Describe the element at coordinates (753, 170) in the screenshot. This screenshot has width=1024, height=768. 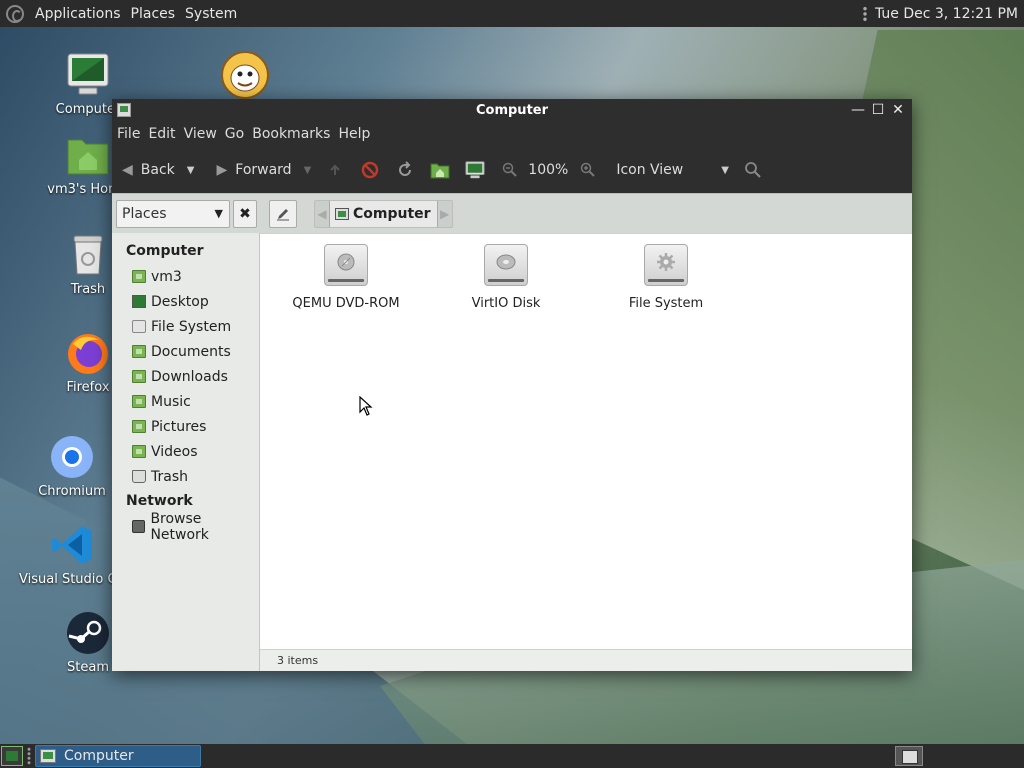
I see `search-icon` at that location.